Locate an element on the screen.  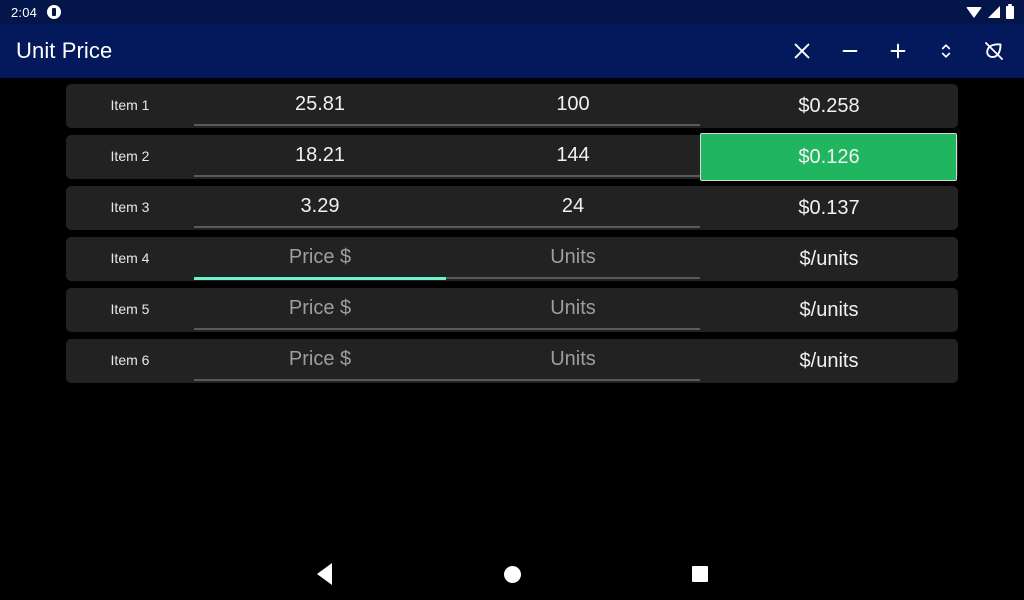
unfold-more-icon is located at coordinates (946, 51).